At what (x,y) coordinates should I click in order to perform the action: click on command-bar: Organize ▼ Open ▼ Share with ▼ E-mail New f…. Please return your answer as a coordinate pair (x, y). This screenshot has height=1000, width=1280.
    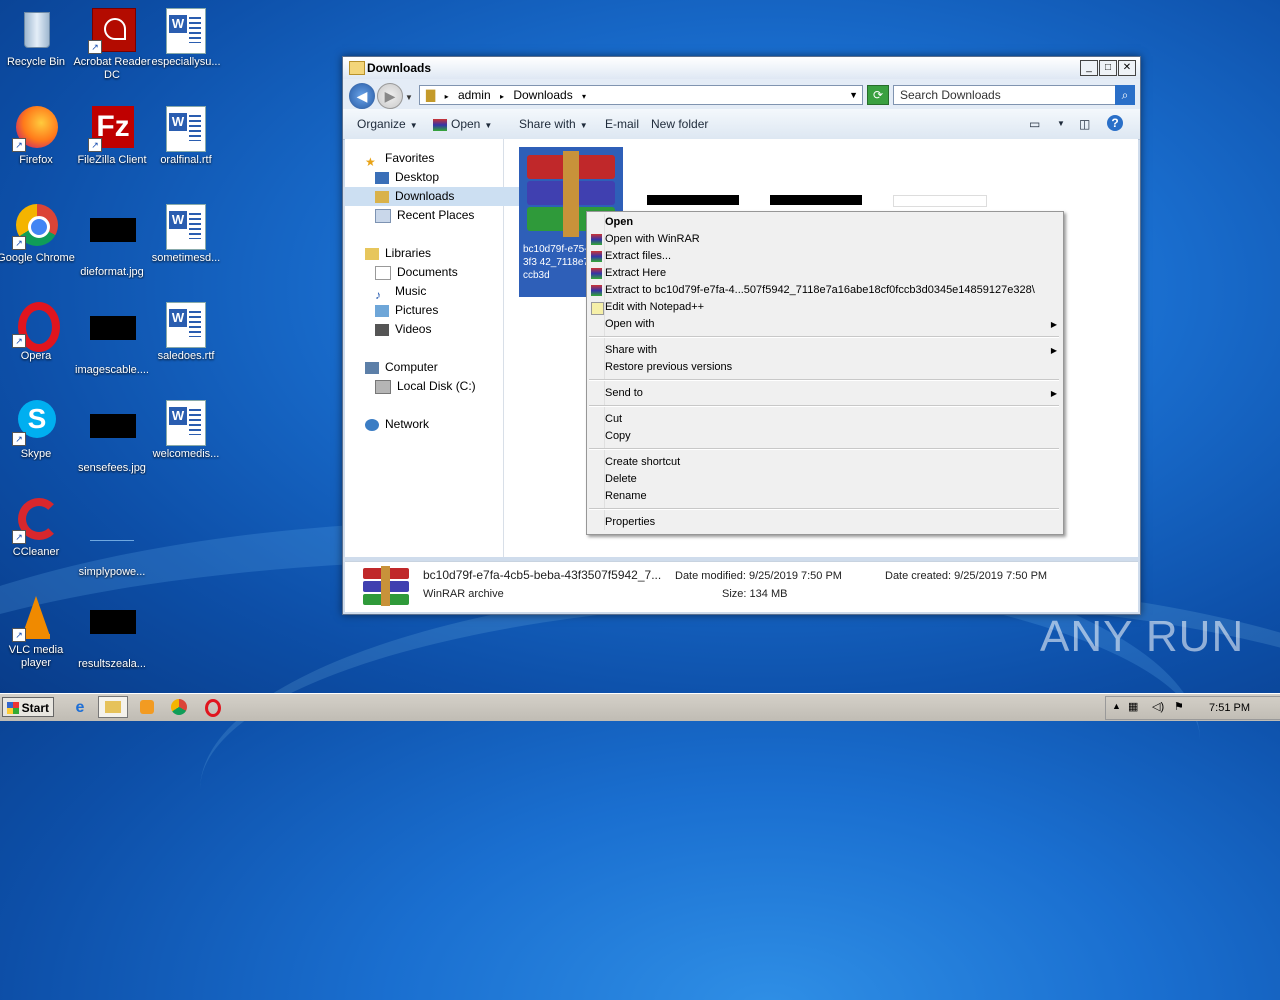
    Looking at the image, I should click on (741, 124).